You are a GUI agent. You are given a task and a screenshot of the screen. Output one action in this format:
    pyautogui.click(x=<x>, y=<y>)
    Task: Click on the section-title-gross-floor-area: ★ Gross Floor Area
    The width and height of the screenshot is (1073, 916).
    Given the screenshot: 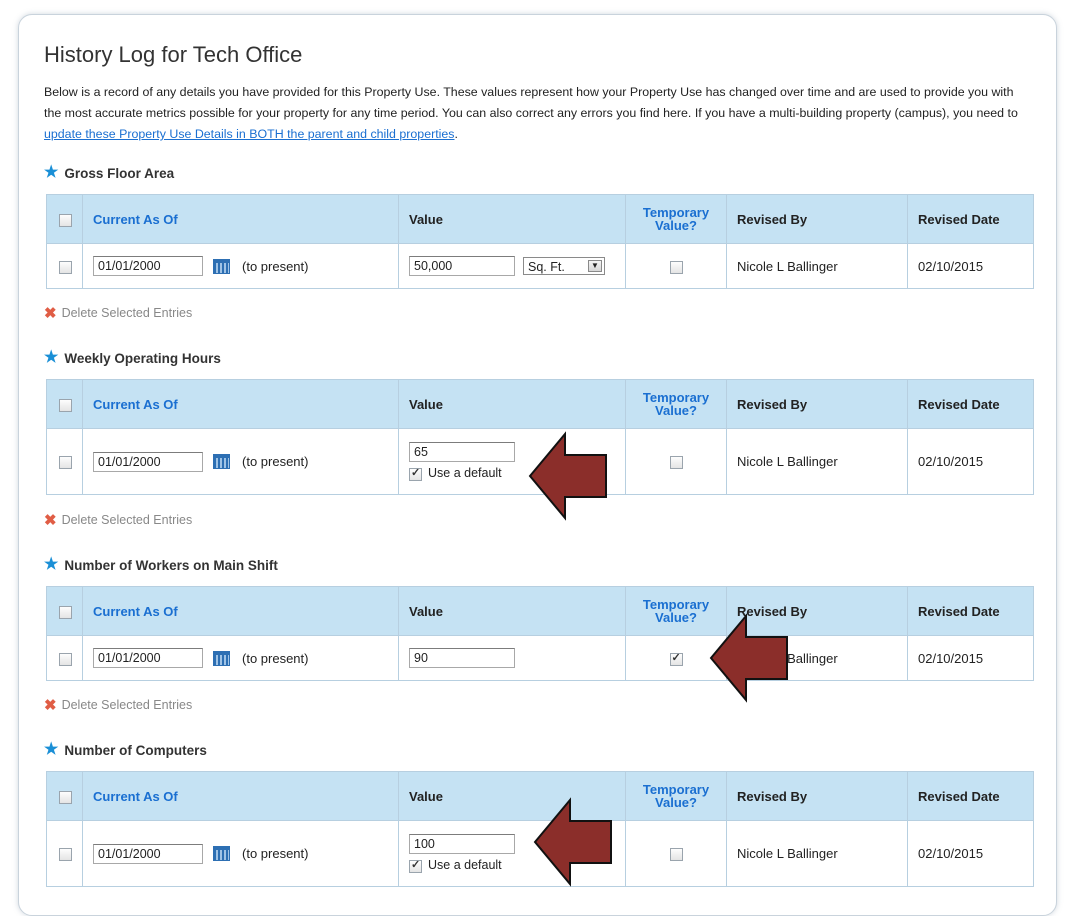 What is the action you would take?
    pyautogui.click(x=109, y=173)
    